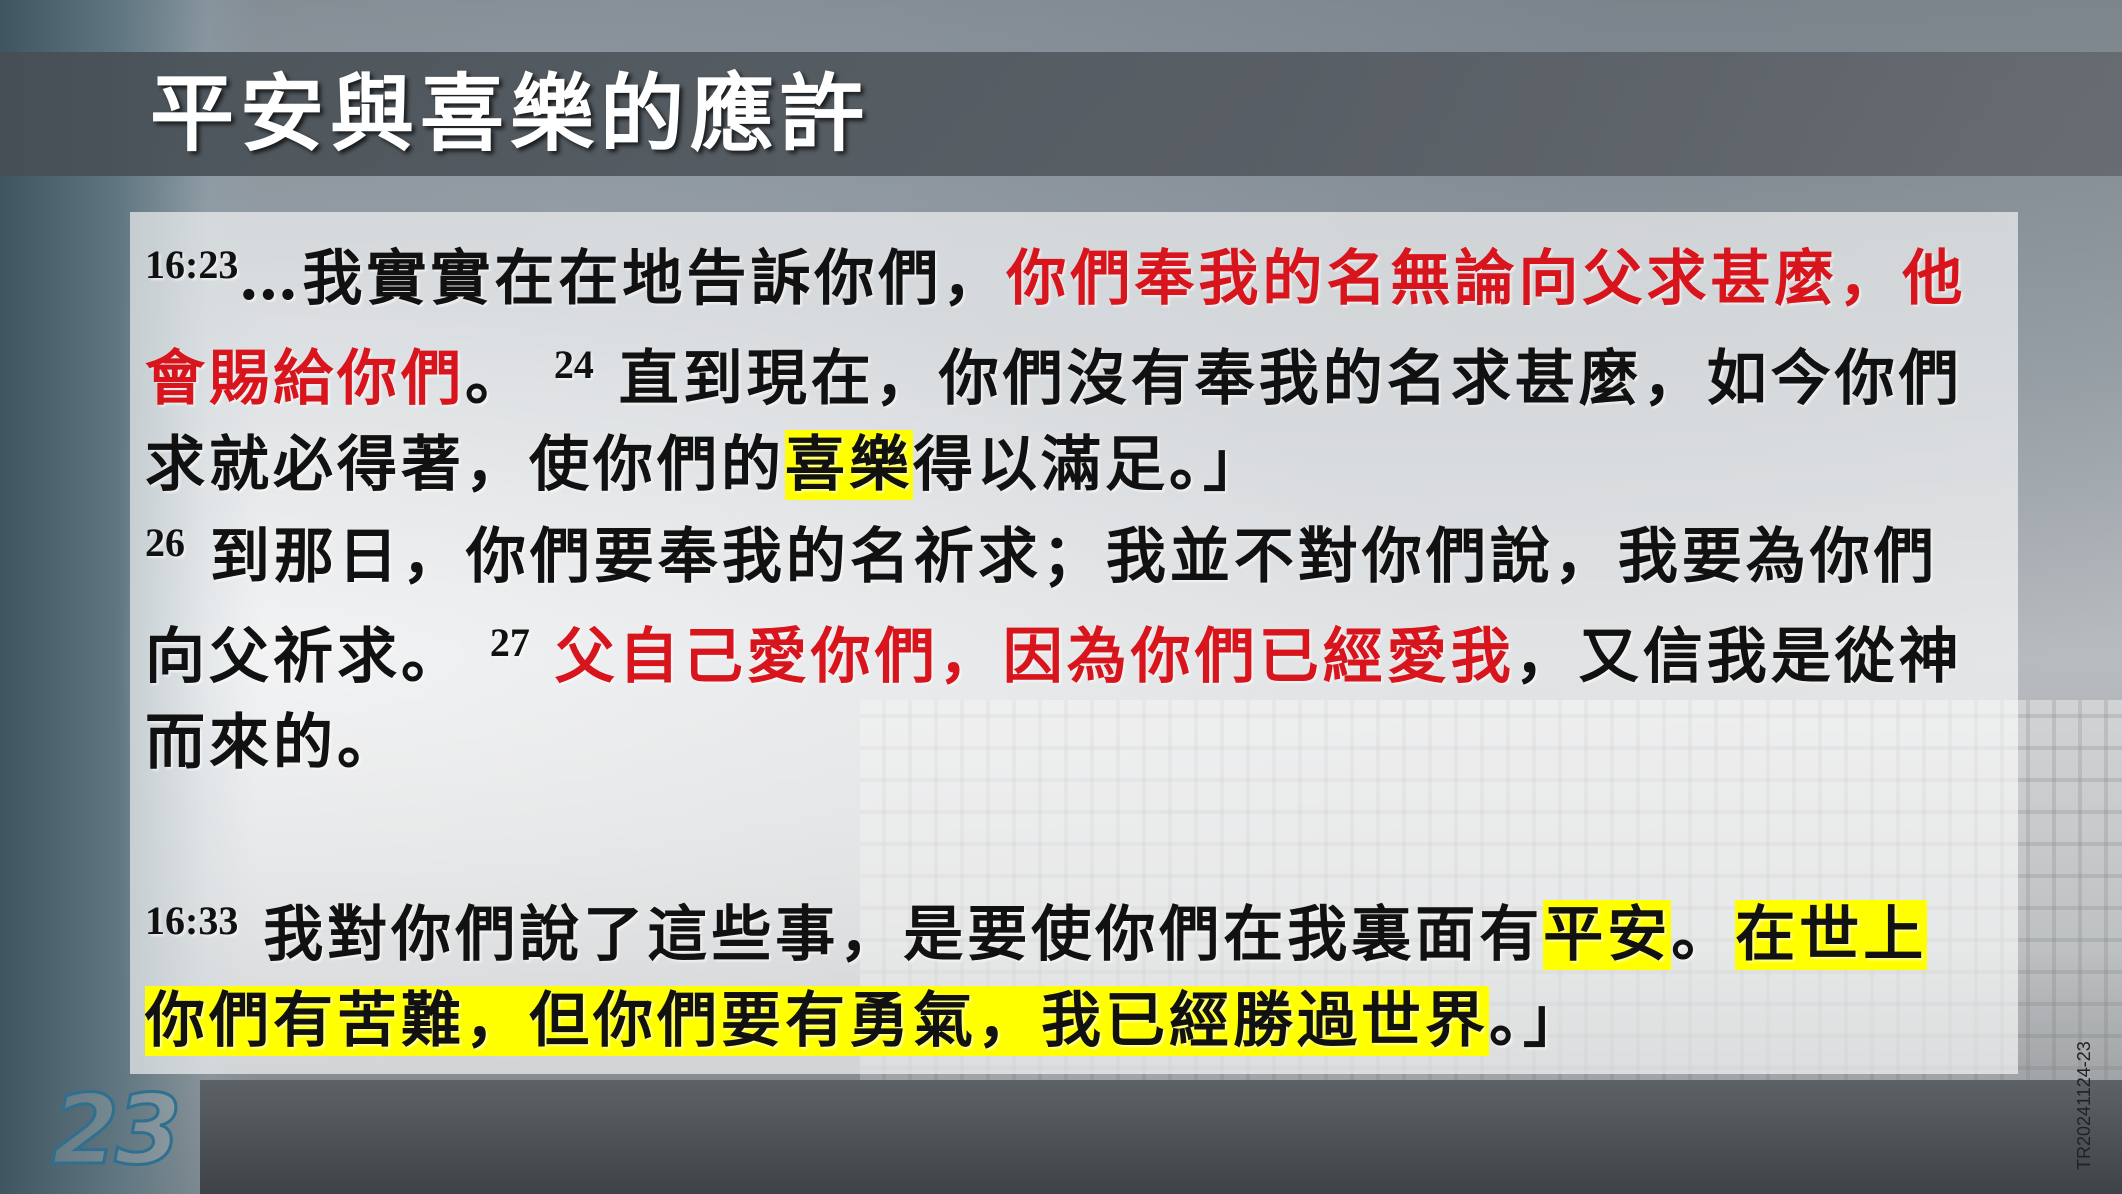 The width and height of the screenshot is (2122, 1194). I want to click on highlighted-text-joy: 喜樂, so click(849, 465).